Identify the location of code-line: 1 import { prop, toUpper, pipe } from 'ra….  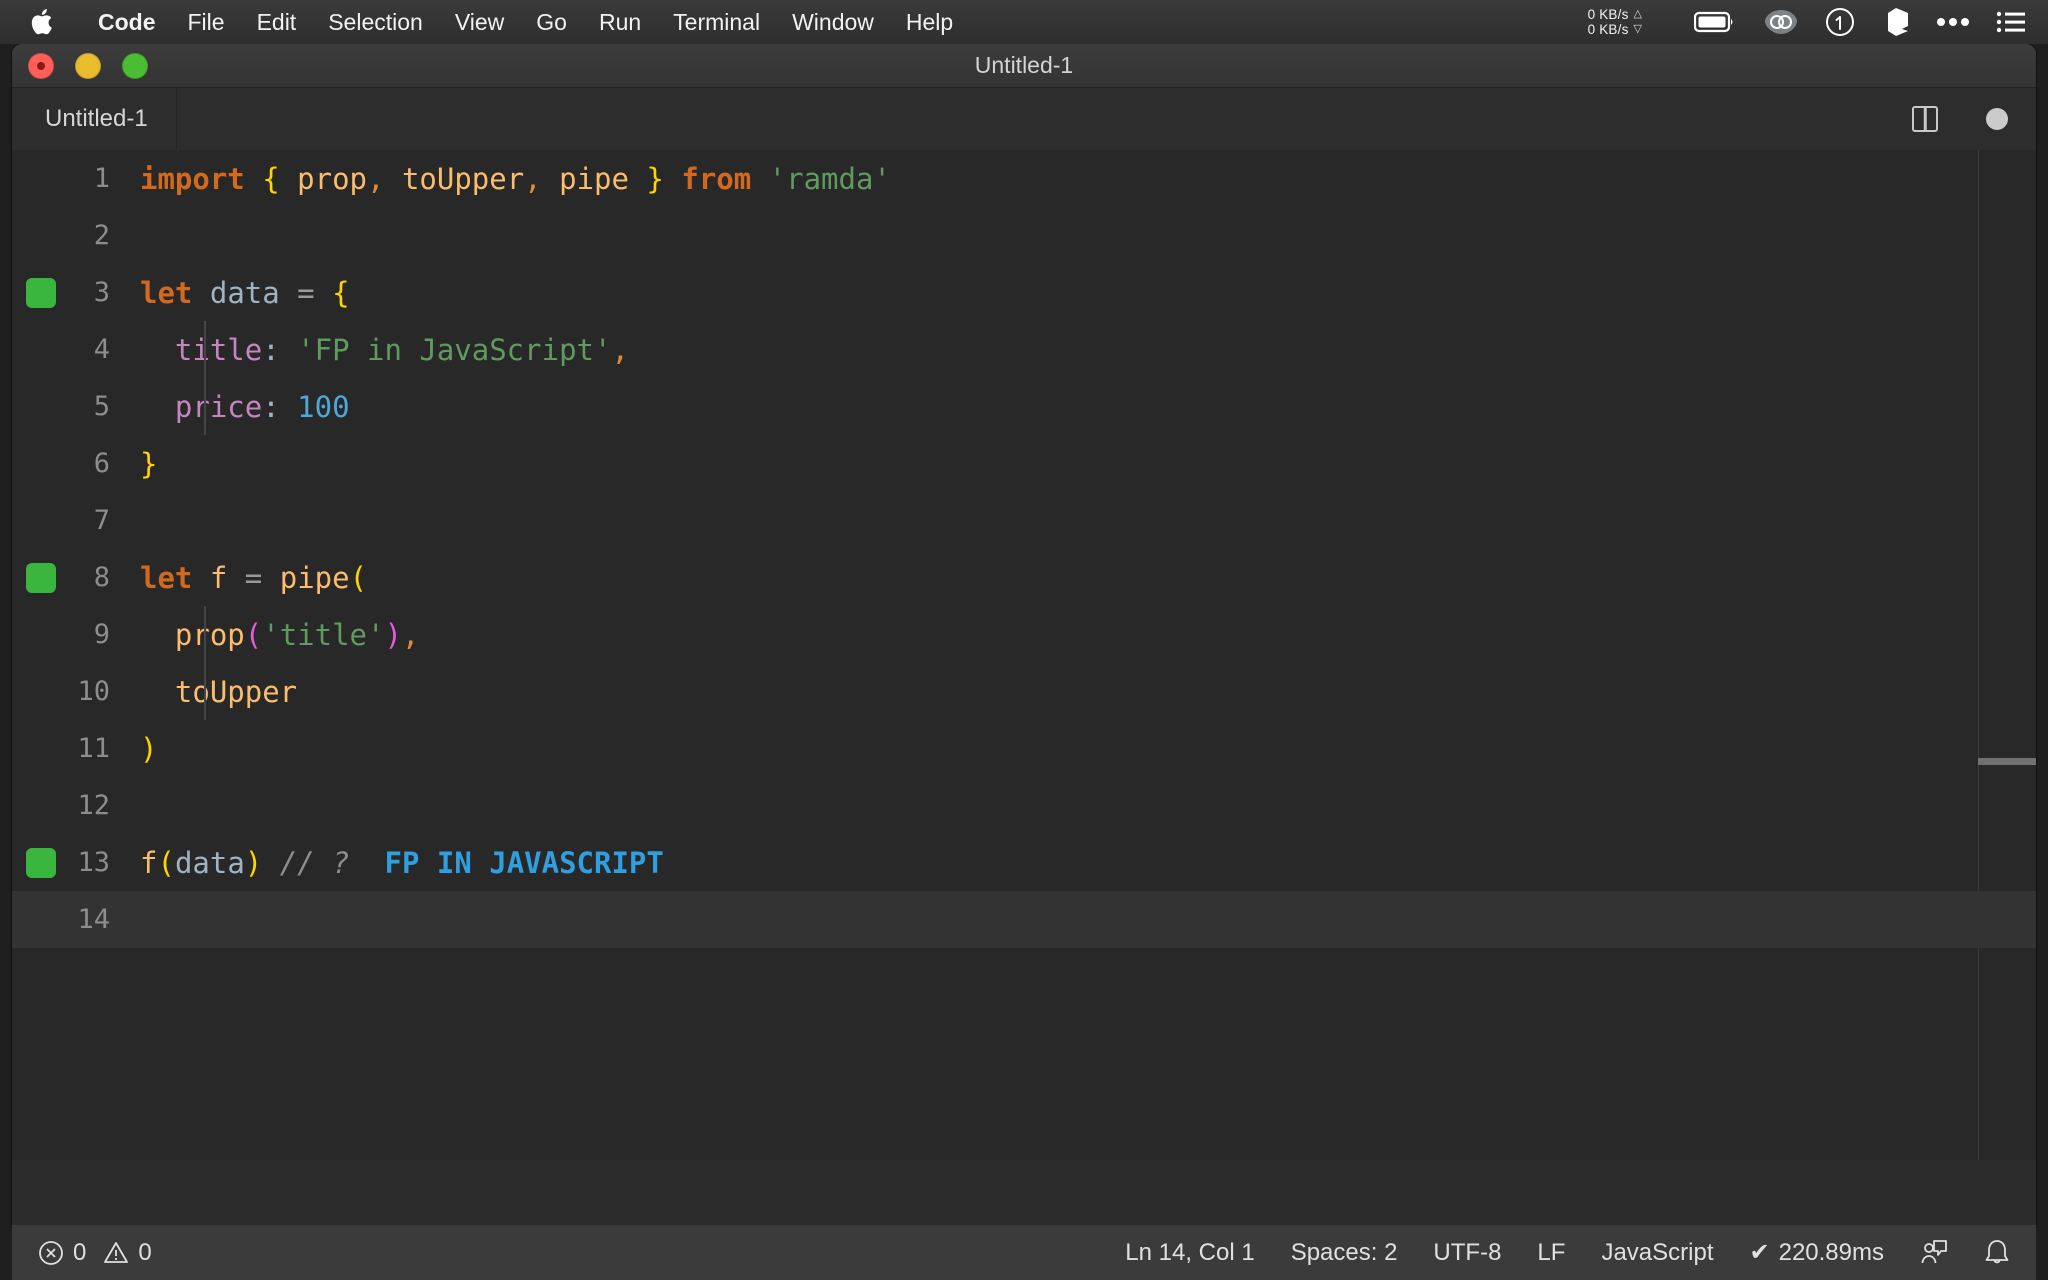
(1024, 178).